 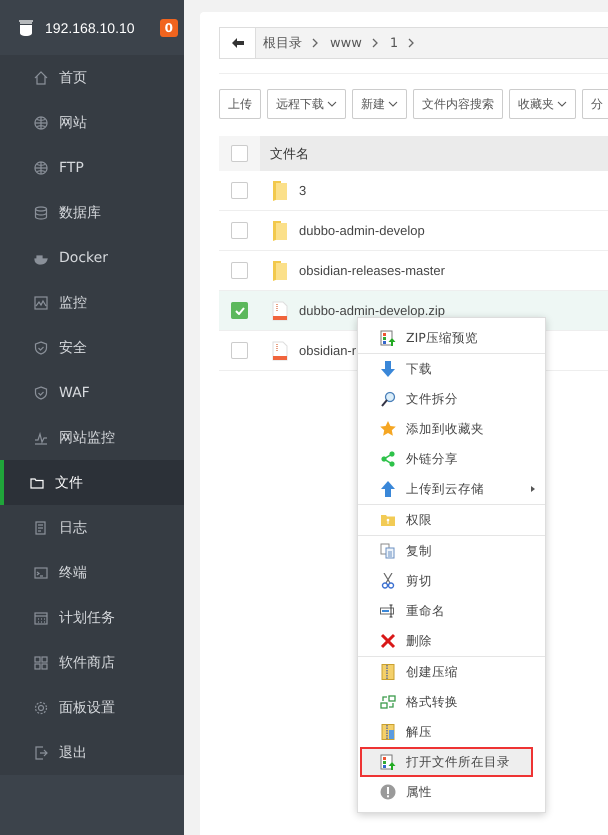 What do you see at coordinates (289, 154) in the screenshot?
I see `column-header: 文件名` at bounding box center [289, 154].